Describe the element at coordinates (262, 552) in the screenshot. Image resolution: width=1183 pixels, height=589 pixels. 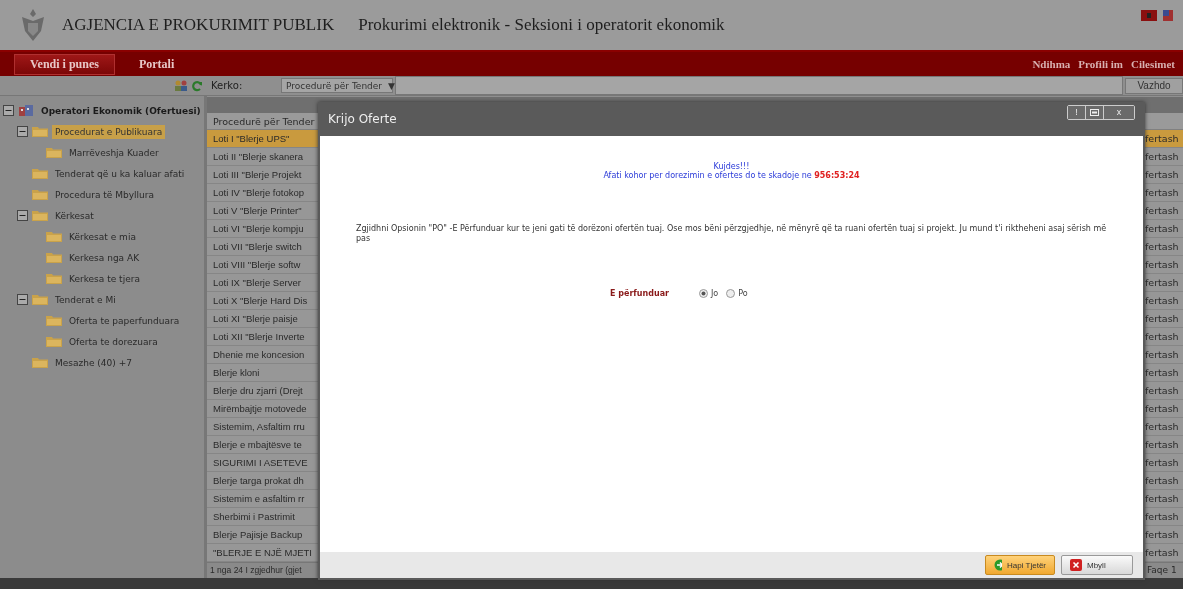
I see `table-cell-text: "BLERJE E NJË MJETI` at that location.